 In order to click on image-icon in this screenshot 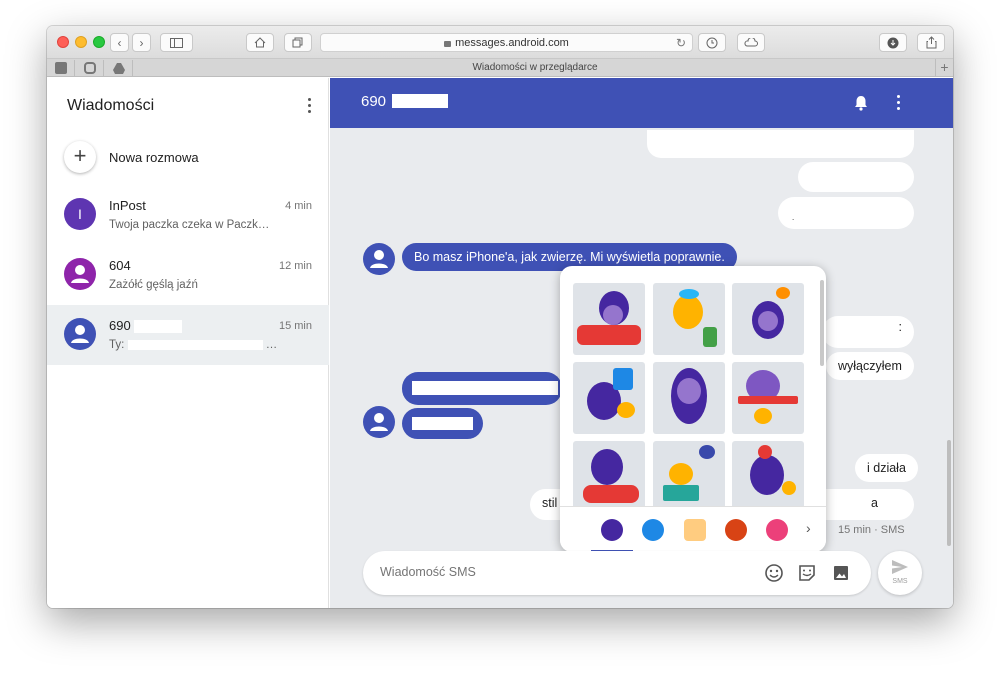, I will do `click(841, 573)`.